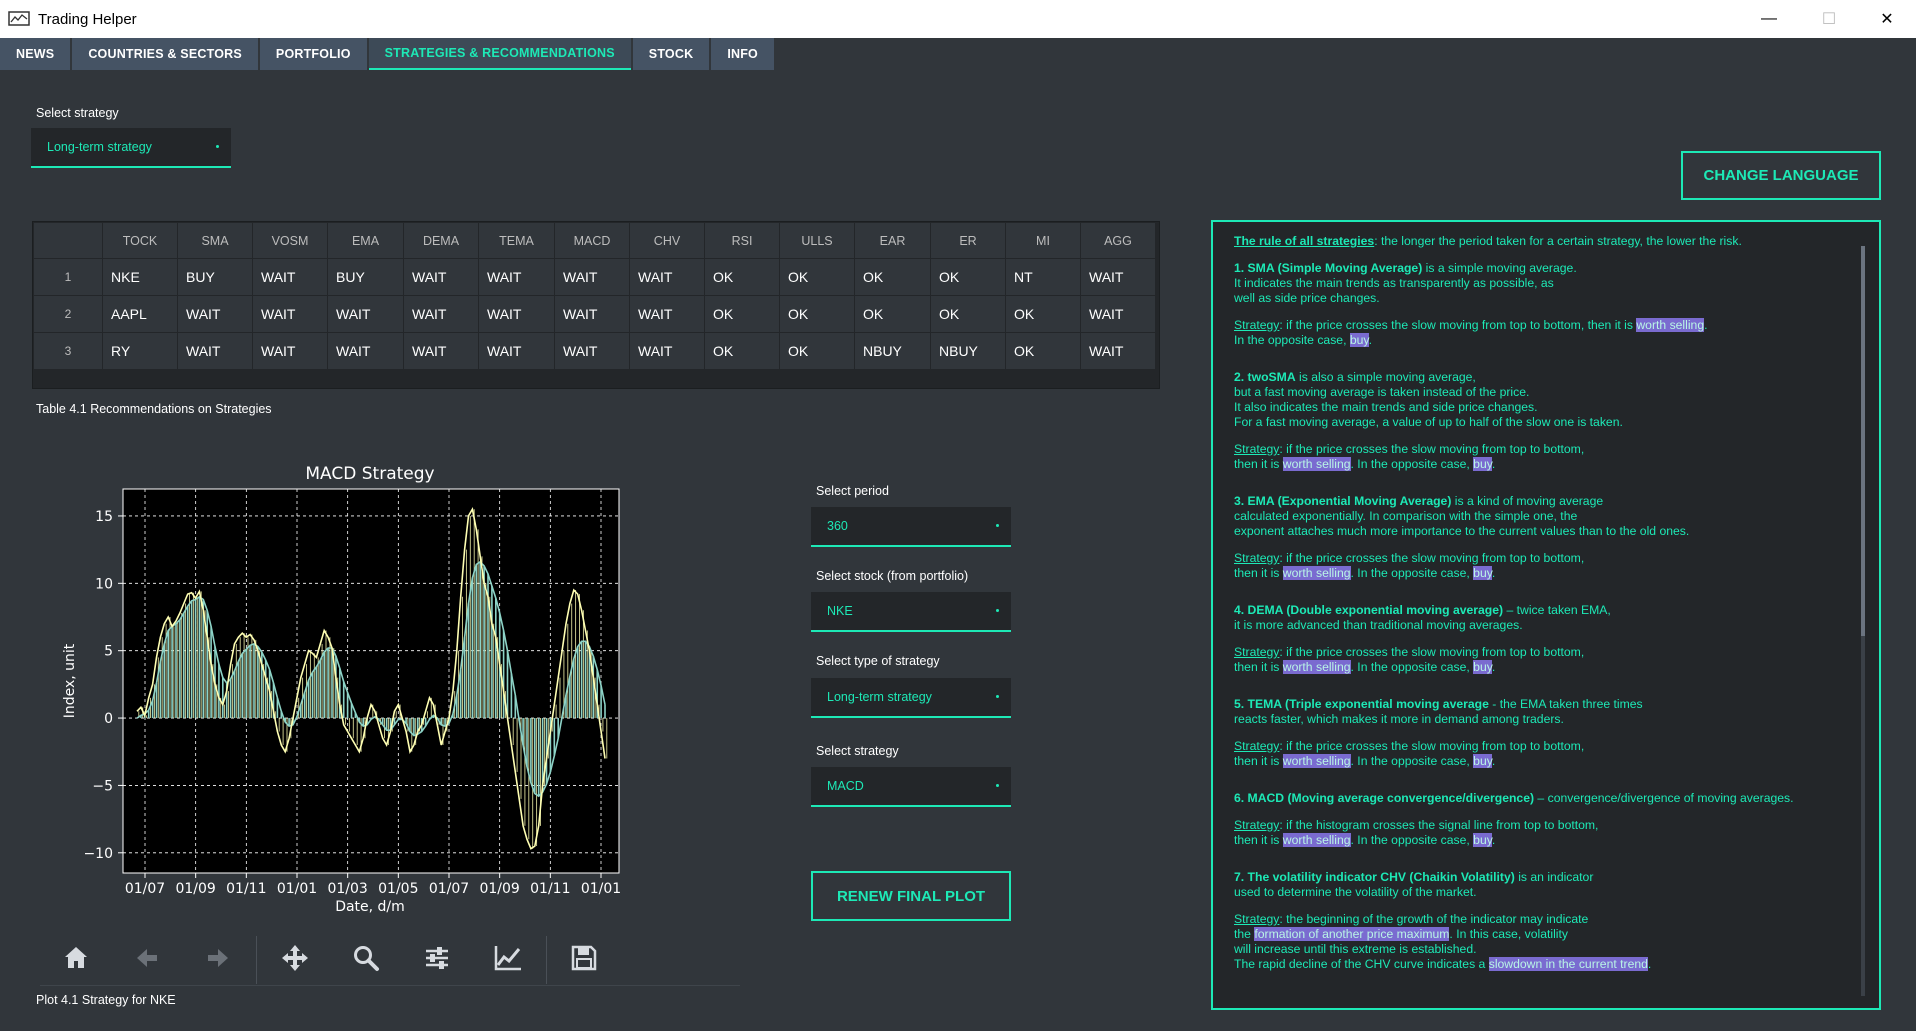 This screenshot has width=1916, height=1031. Describe the element at coordinates (449, 889) in the screenshot. I see `x-tick-label: 01/07` at that location.